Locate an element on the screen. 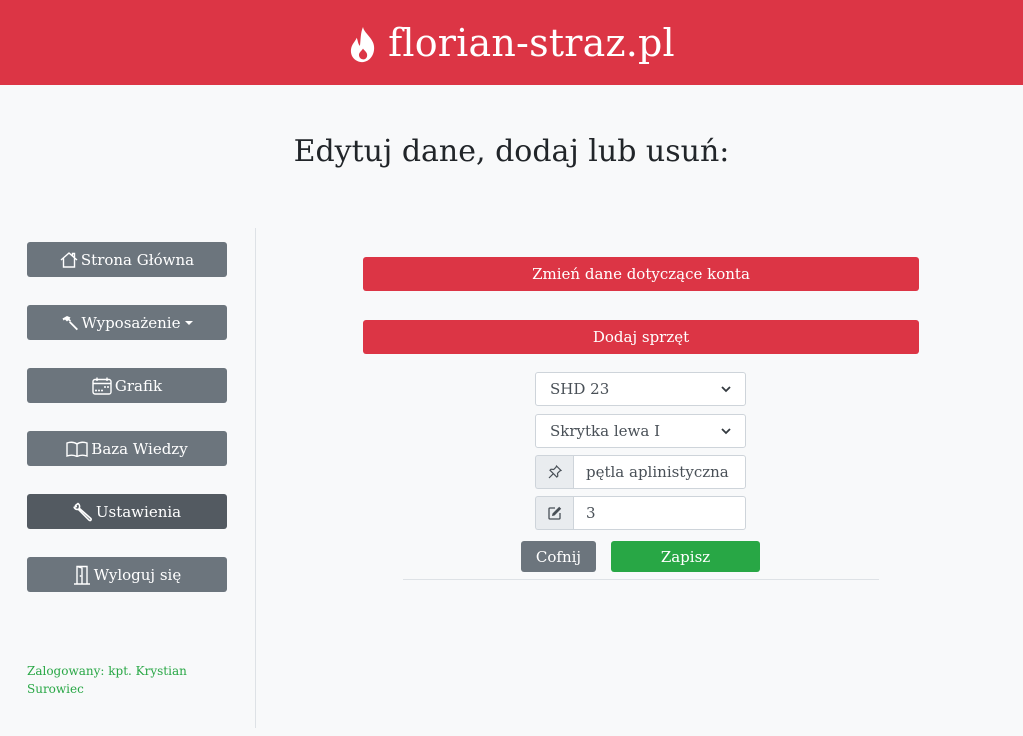  locker-select: Skrytka lewa I is located at coordinates (640, 431).